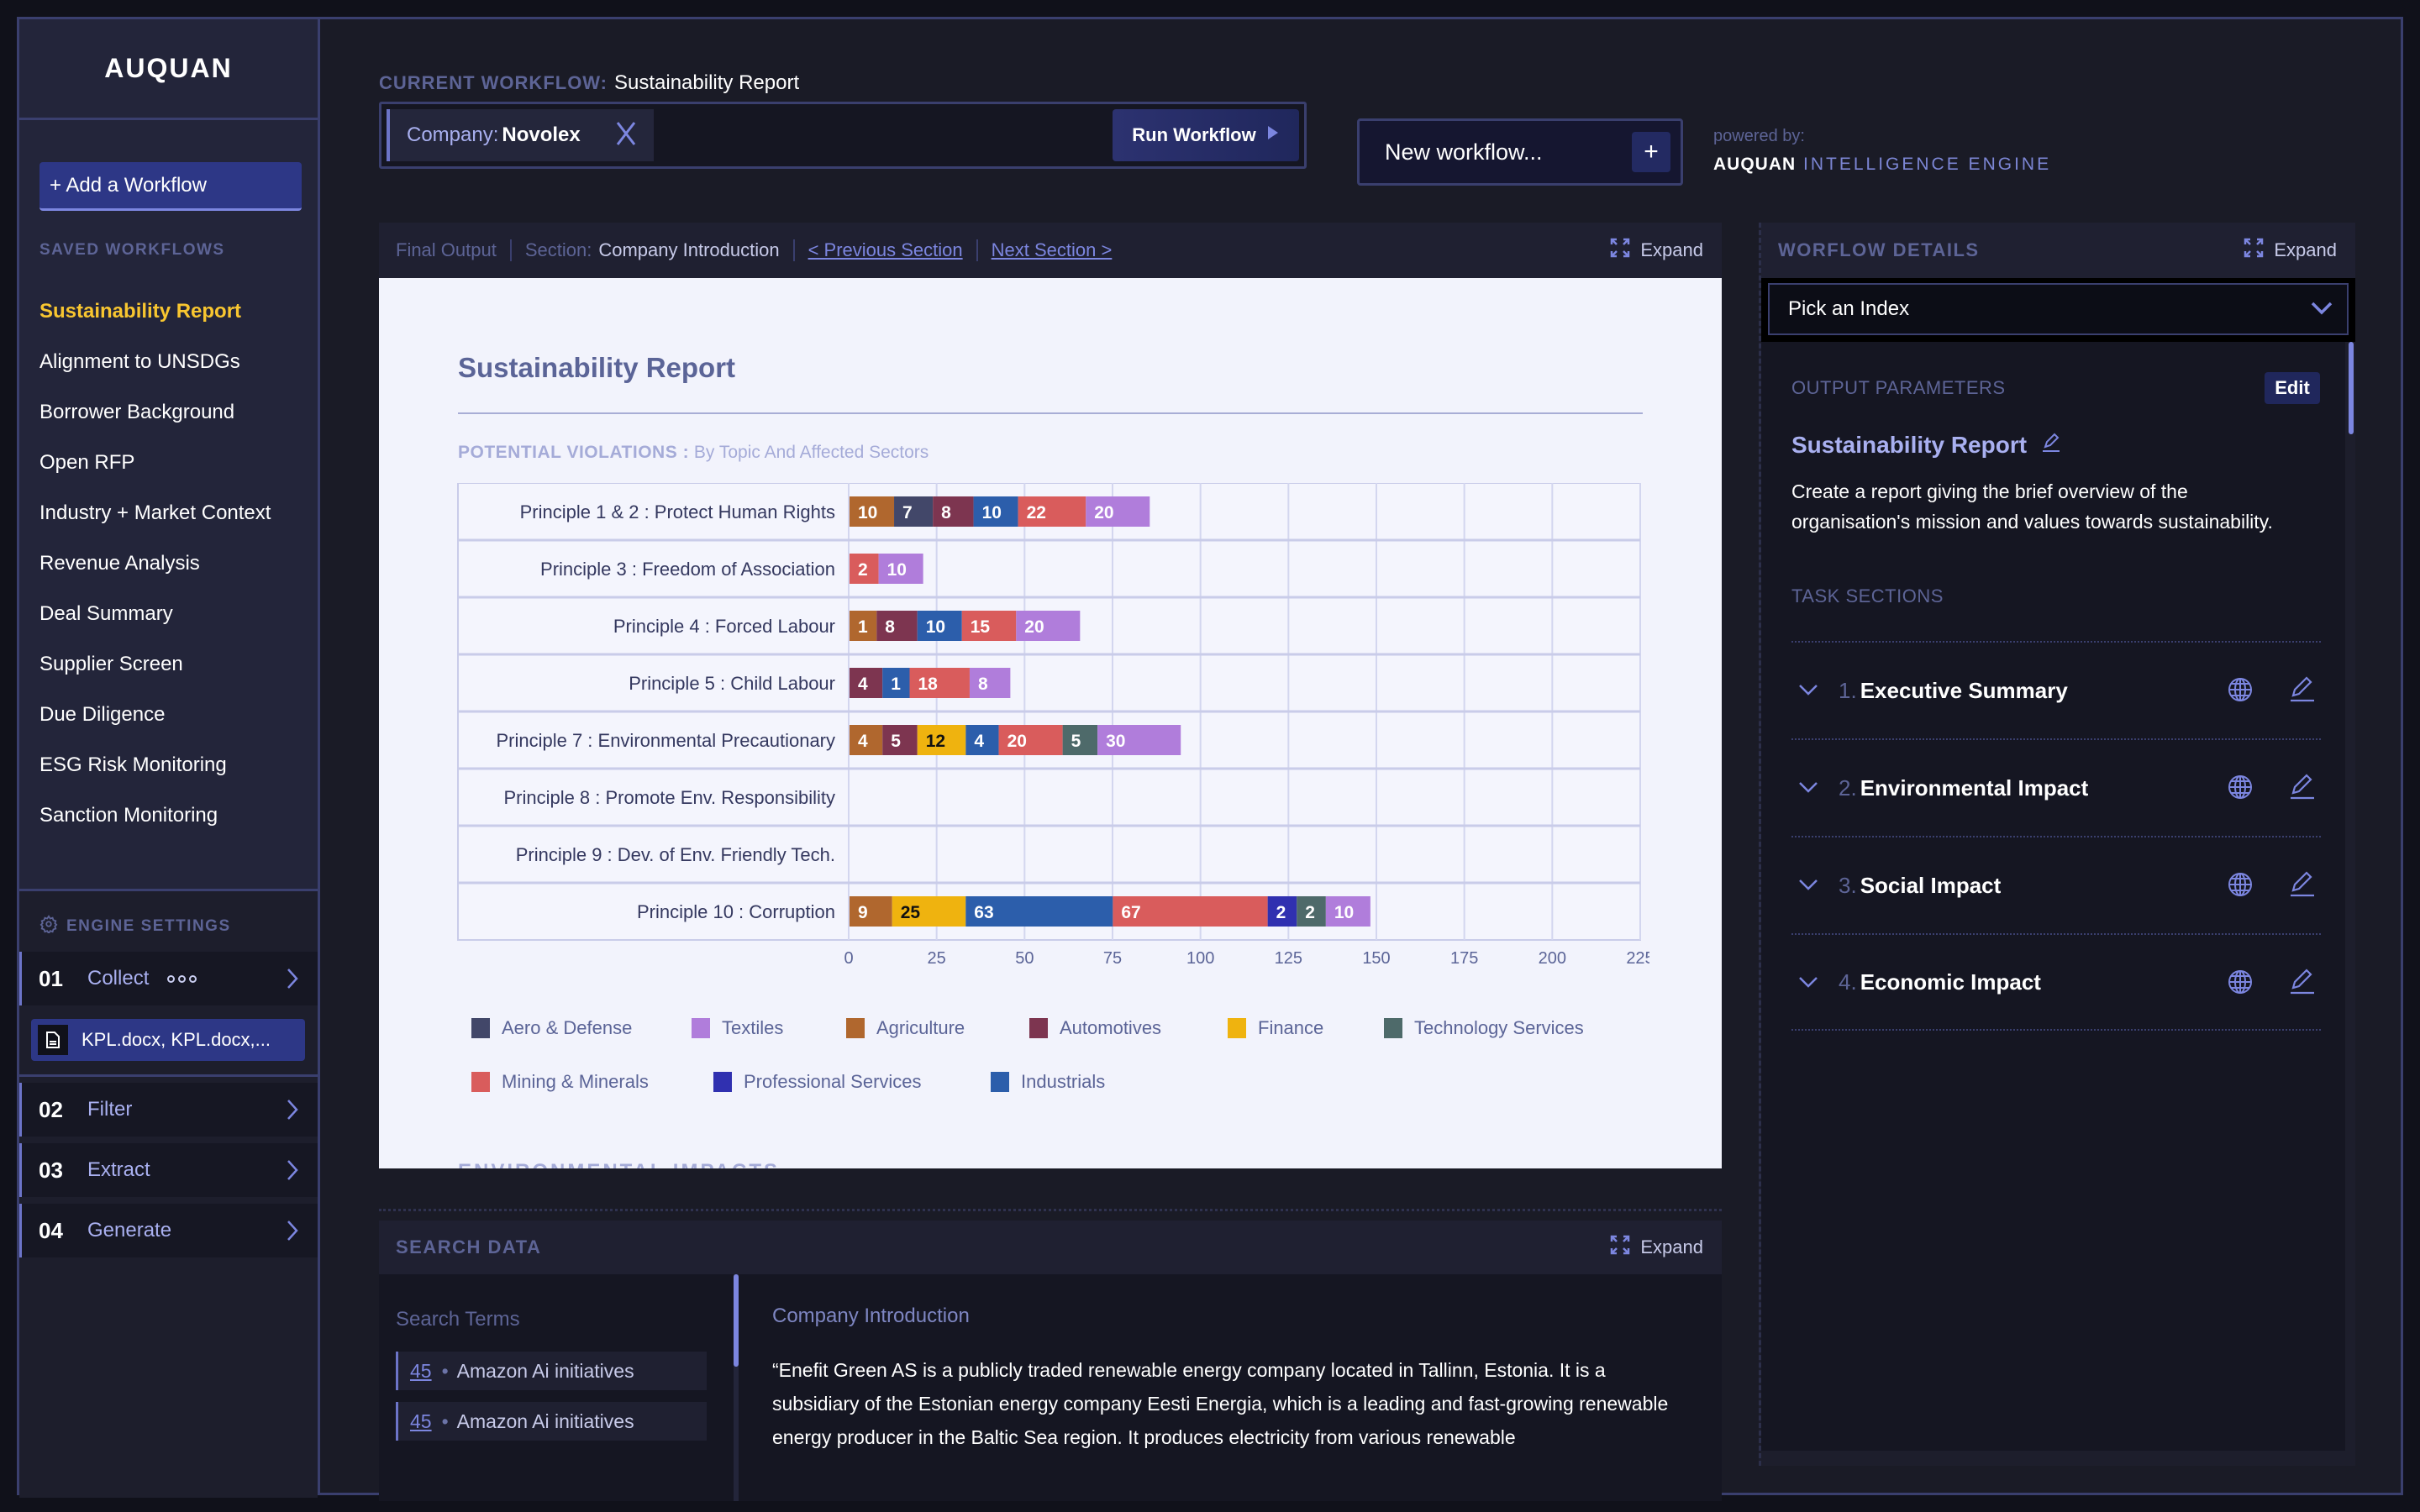 This screenshot has height=1512, width=2420. What do you see at coordinates (541, 134) in the screenshot?
I see `company-value: Novolex` at bounding box center [541, 134].